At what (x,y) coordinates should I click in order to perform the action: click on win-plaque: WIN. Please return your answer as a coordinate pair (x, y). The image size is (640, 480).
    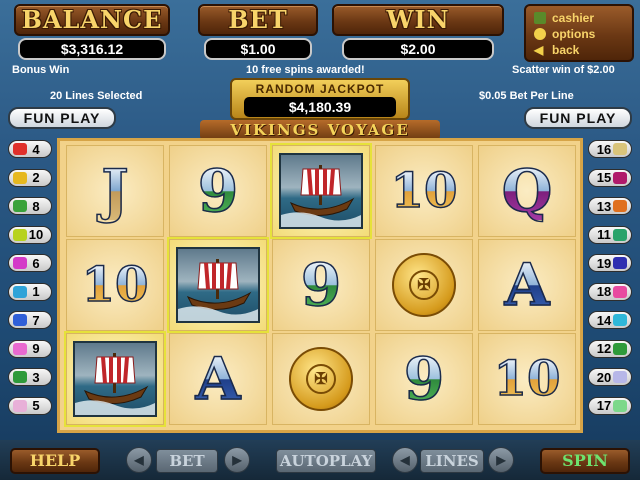
    Looking at the image, I should click on (418, 20).